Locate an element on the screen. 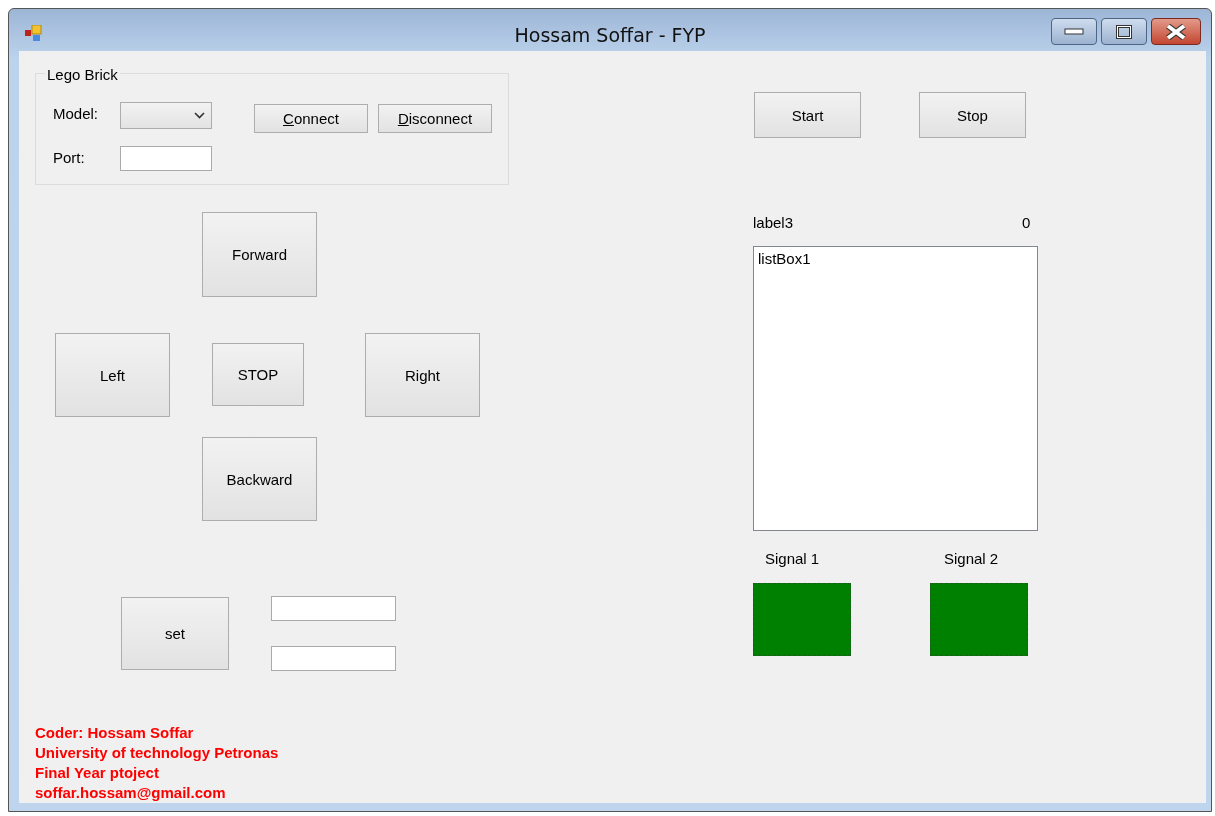  left-button: Left is located at coordinates (112, 375).